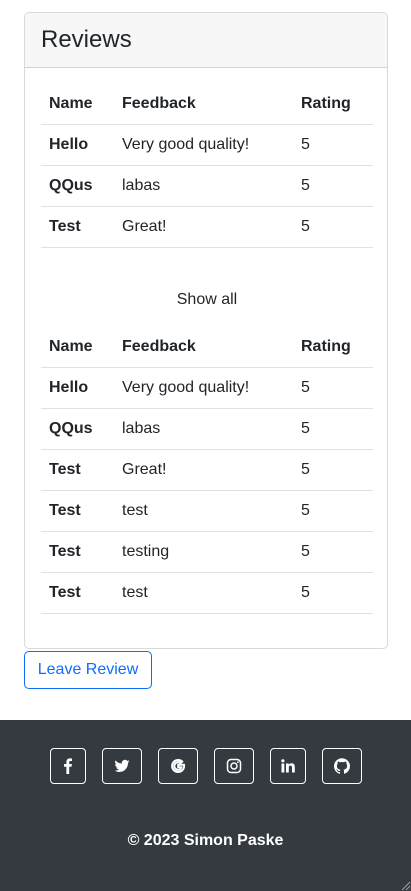 This screenshot has width=411, height=891. I want to click on show-all-button: Show all, so click(207, 300).